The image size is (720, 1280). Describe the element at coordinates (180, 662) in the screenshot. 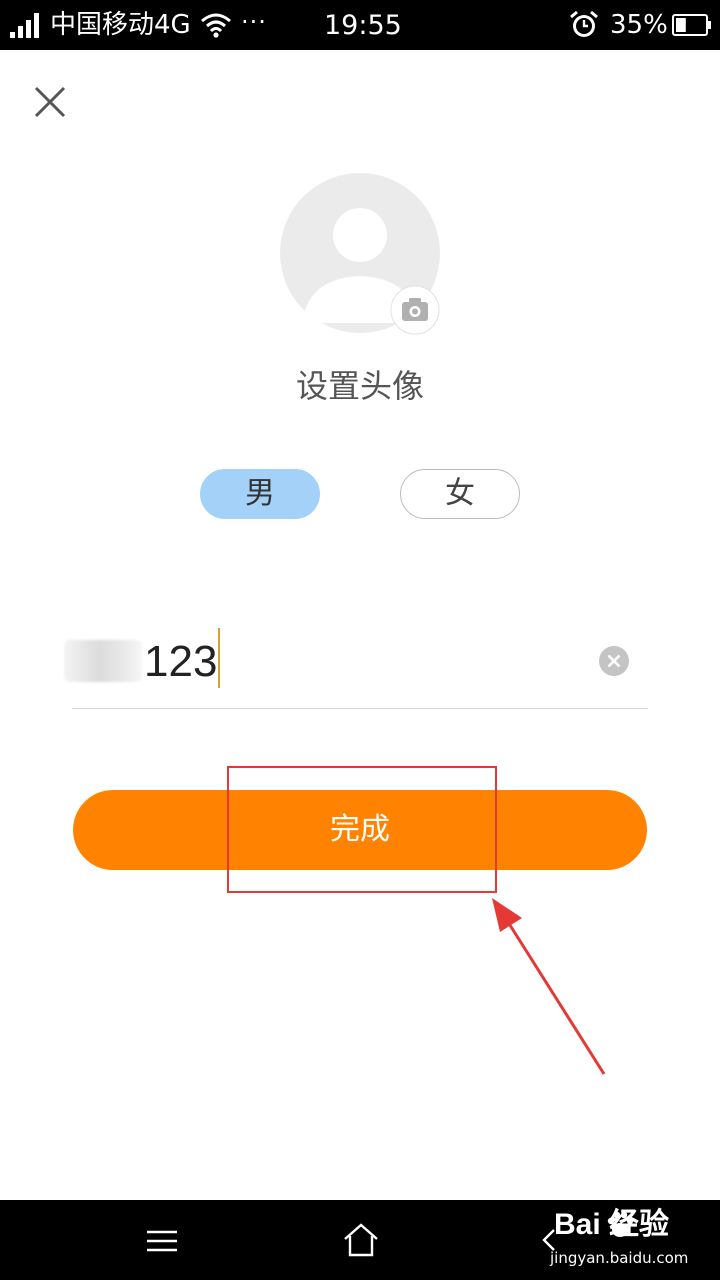

I see `nickname-value: 123` at that location.